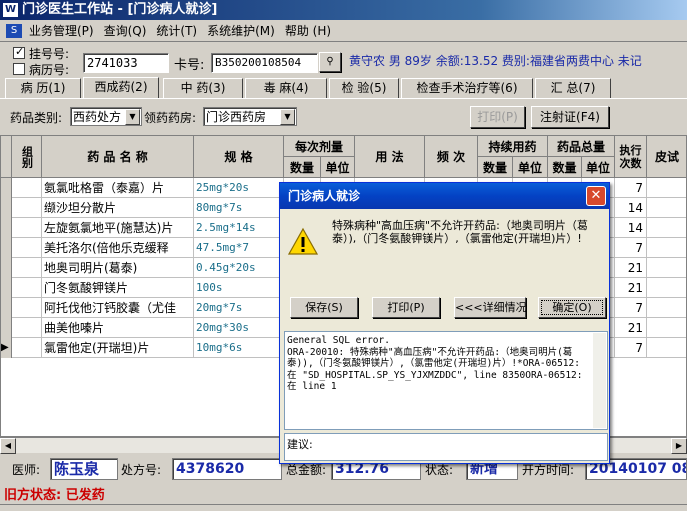  What do you see at coordinates (19, 52) in the screenshot?
I see `regno-checkbox: ✓` at bounding box center [19, 52].